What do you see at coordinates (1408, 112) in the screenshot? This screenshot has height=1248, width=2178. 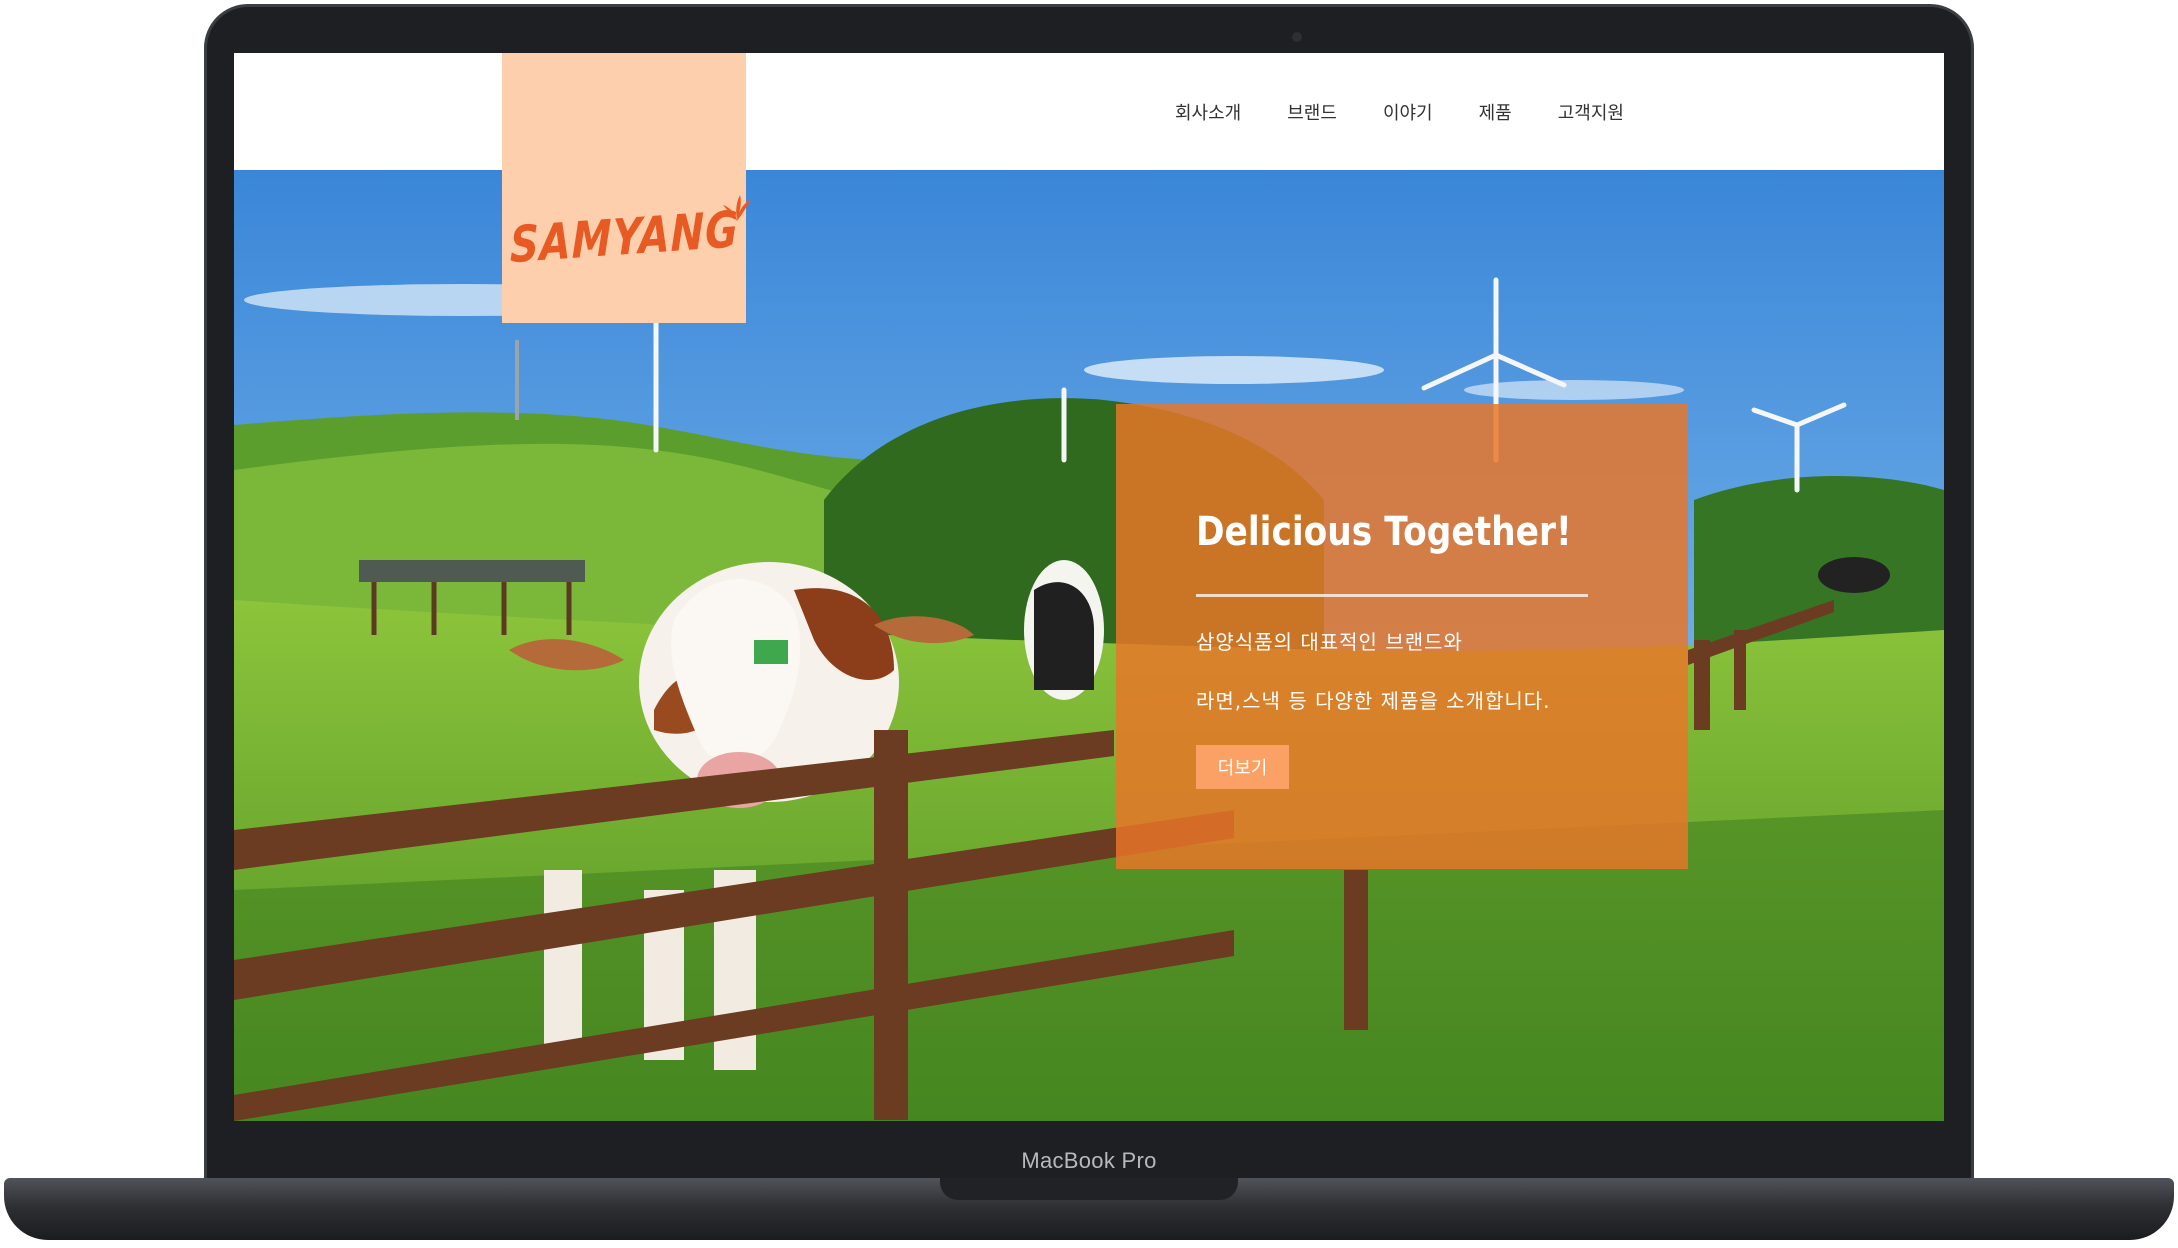 I see `menu-item-story: 이야기` at bounding box center [1408, 112].